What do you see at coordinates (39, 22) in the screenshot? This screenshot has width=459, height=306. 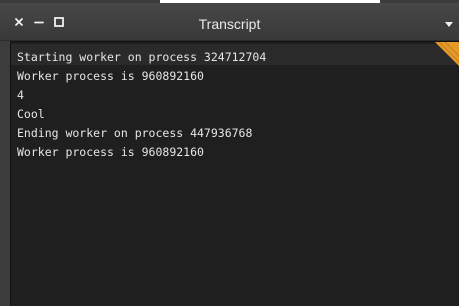 I see `minimize-icon` at bounding box center [39, 22].